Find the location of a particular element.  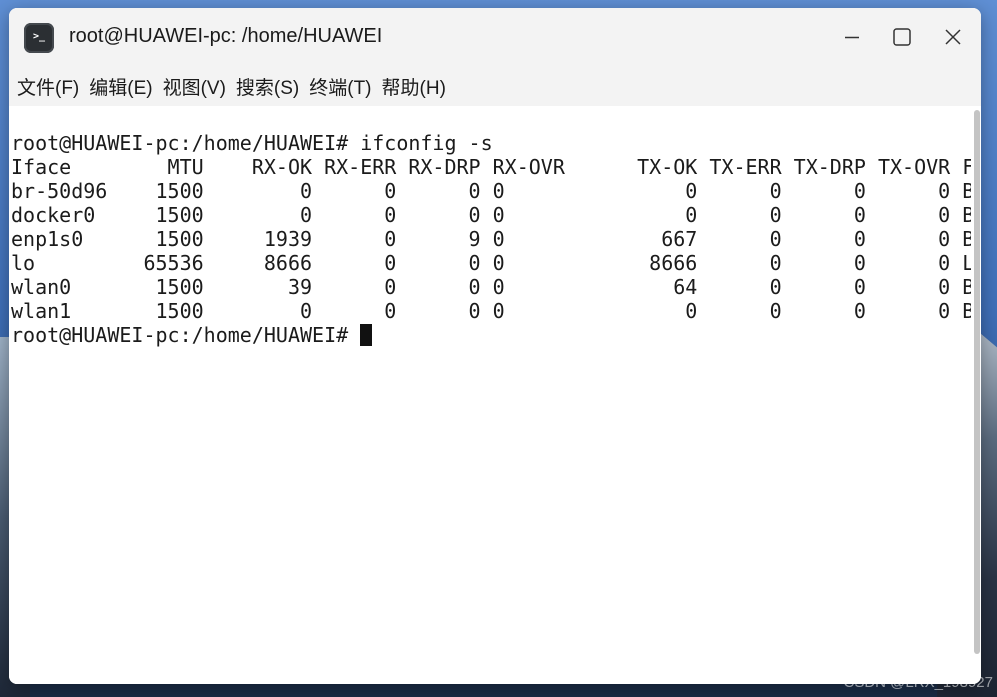

table-row: enp1s0 1500 1939 0 9 0 667 0 0 0 BMU is located at coordinates (496, 239).